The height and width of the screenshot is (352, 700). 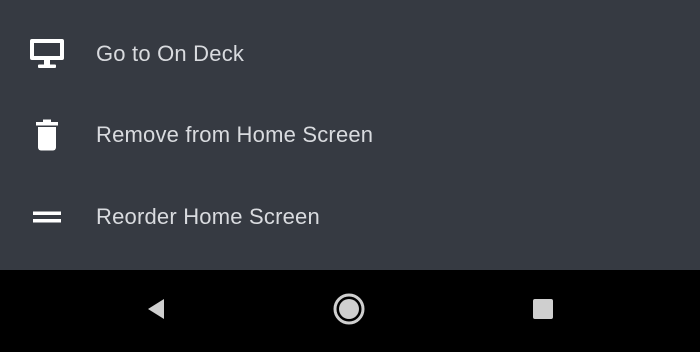 I want to click on recents-square-icon, so click(x=543, y=311).